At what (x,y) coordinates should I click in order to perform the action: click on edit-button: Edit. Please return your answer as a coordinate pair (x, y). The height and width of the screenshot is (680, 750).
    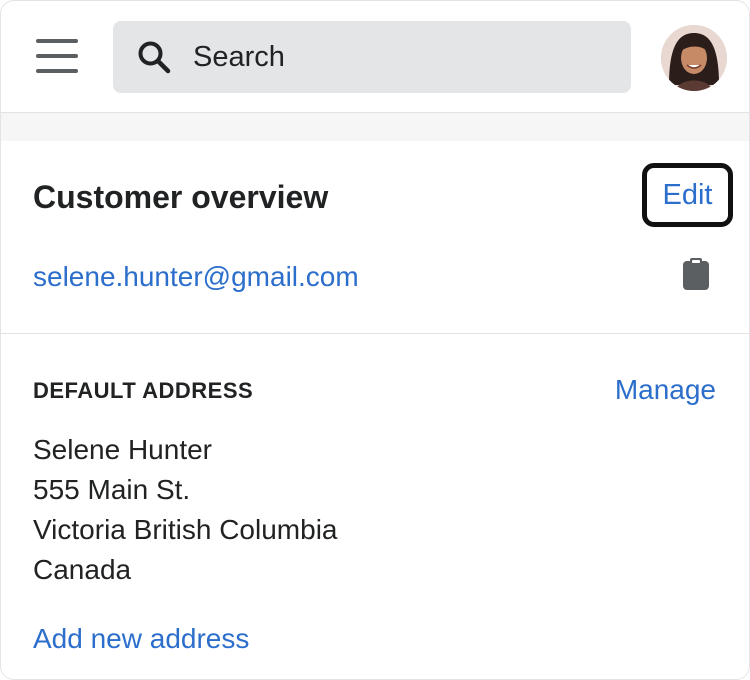
    Looking at the image, I should click on (687, 195).